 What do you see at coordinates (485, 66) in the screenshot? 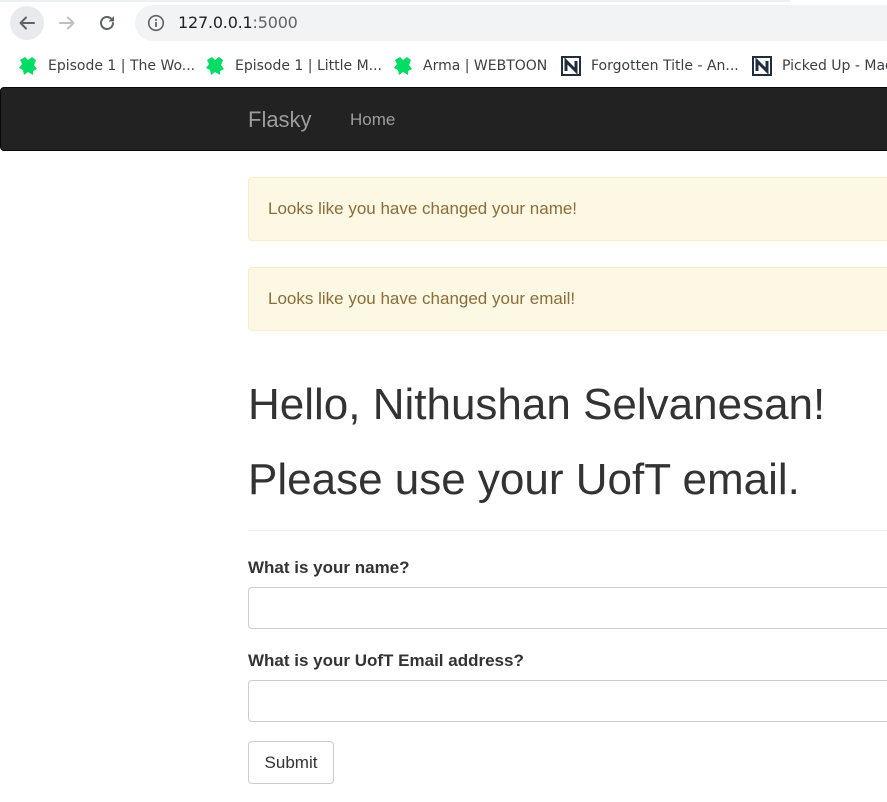
I see `bookmark-label: Arma | WEBTOON` at bounding box center [485, 66].